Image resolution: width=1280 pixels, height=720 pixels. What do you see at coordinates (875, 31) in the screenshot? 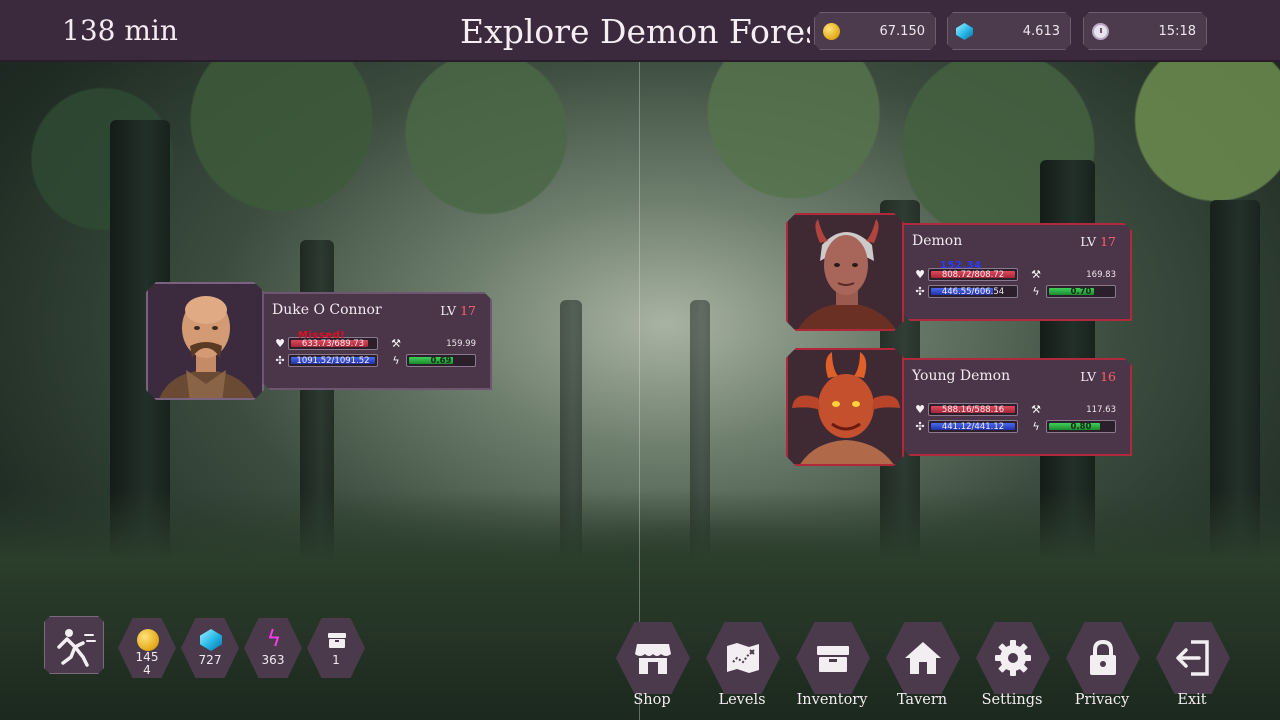
I see `coins-counter: 67.150` at bounding box center [875, 31].